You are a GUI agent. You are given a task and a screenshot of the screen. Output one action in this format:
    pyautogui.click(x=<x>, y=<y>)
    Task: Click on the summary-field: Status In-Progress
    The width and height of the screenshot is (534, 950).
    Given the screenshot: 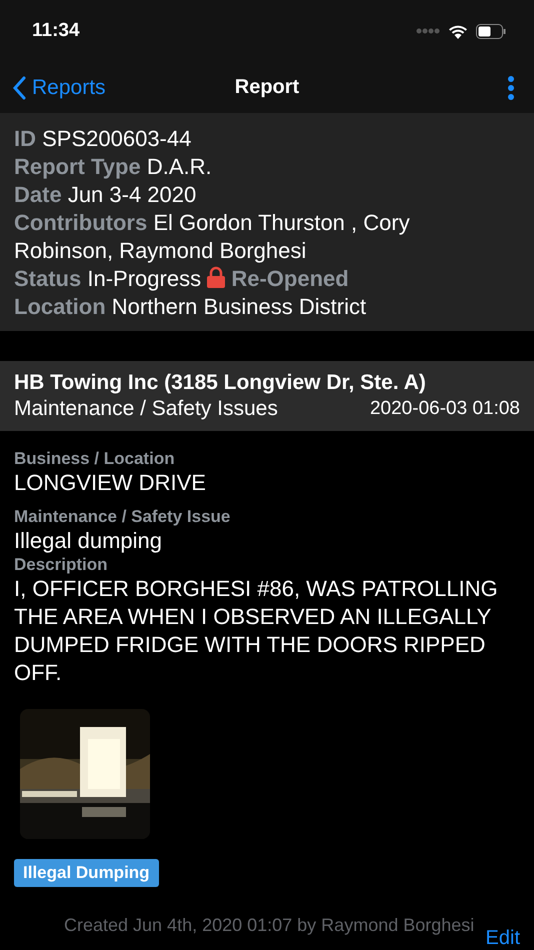 What is the action you would take?
    pyautogui.click(x=108, y=278)
    